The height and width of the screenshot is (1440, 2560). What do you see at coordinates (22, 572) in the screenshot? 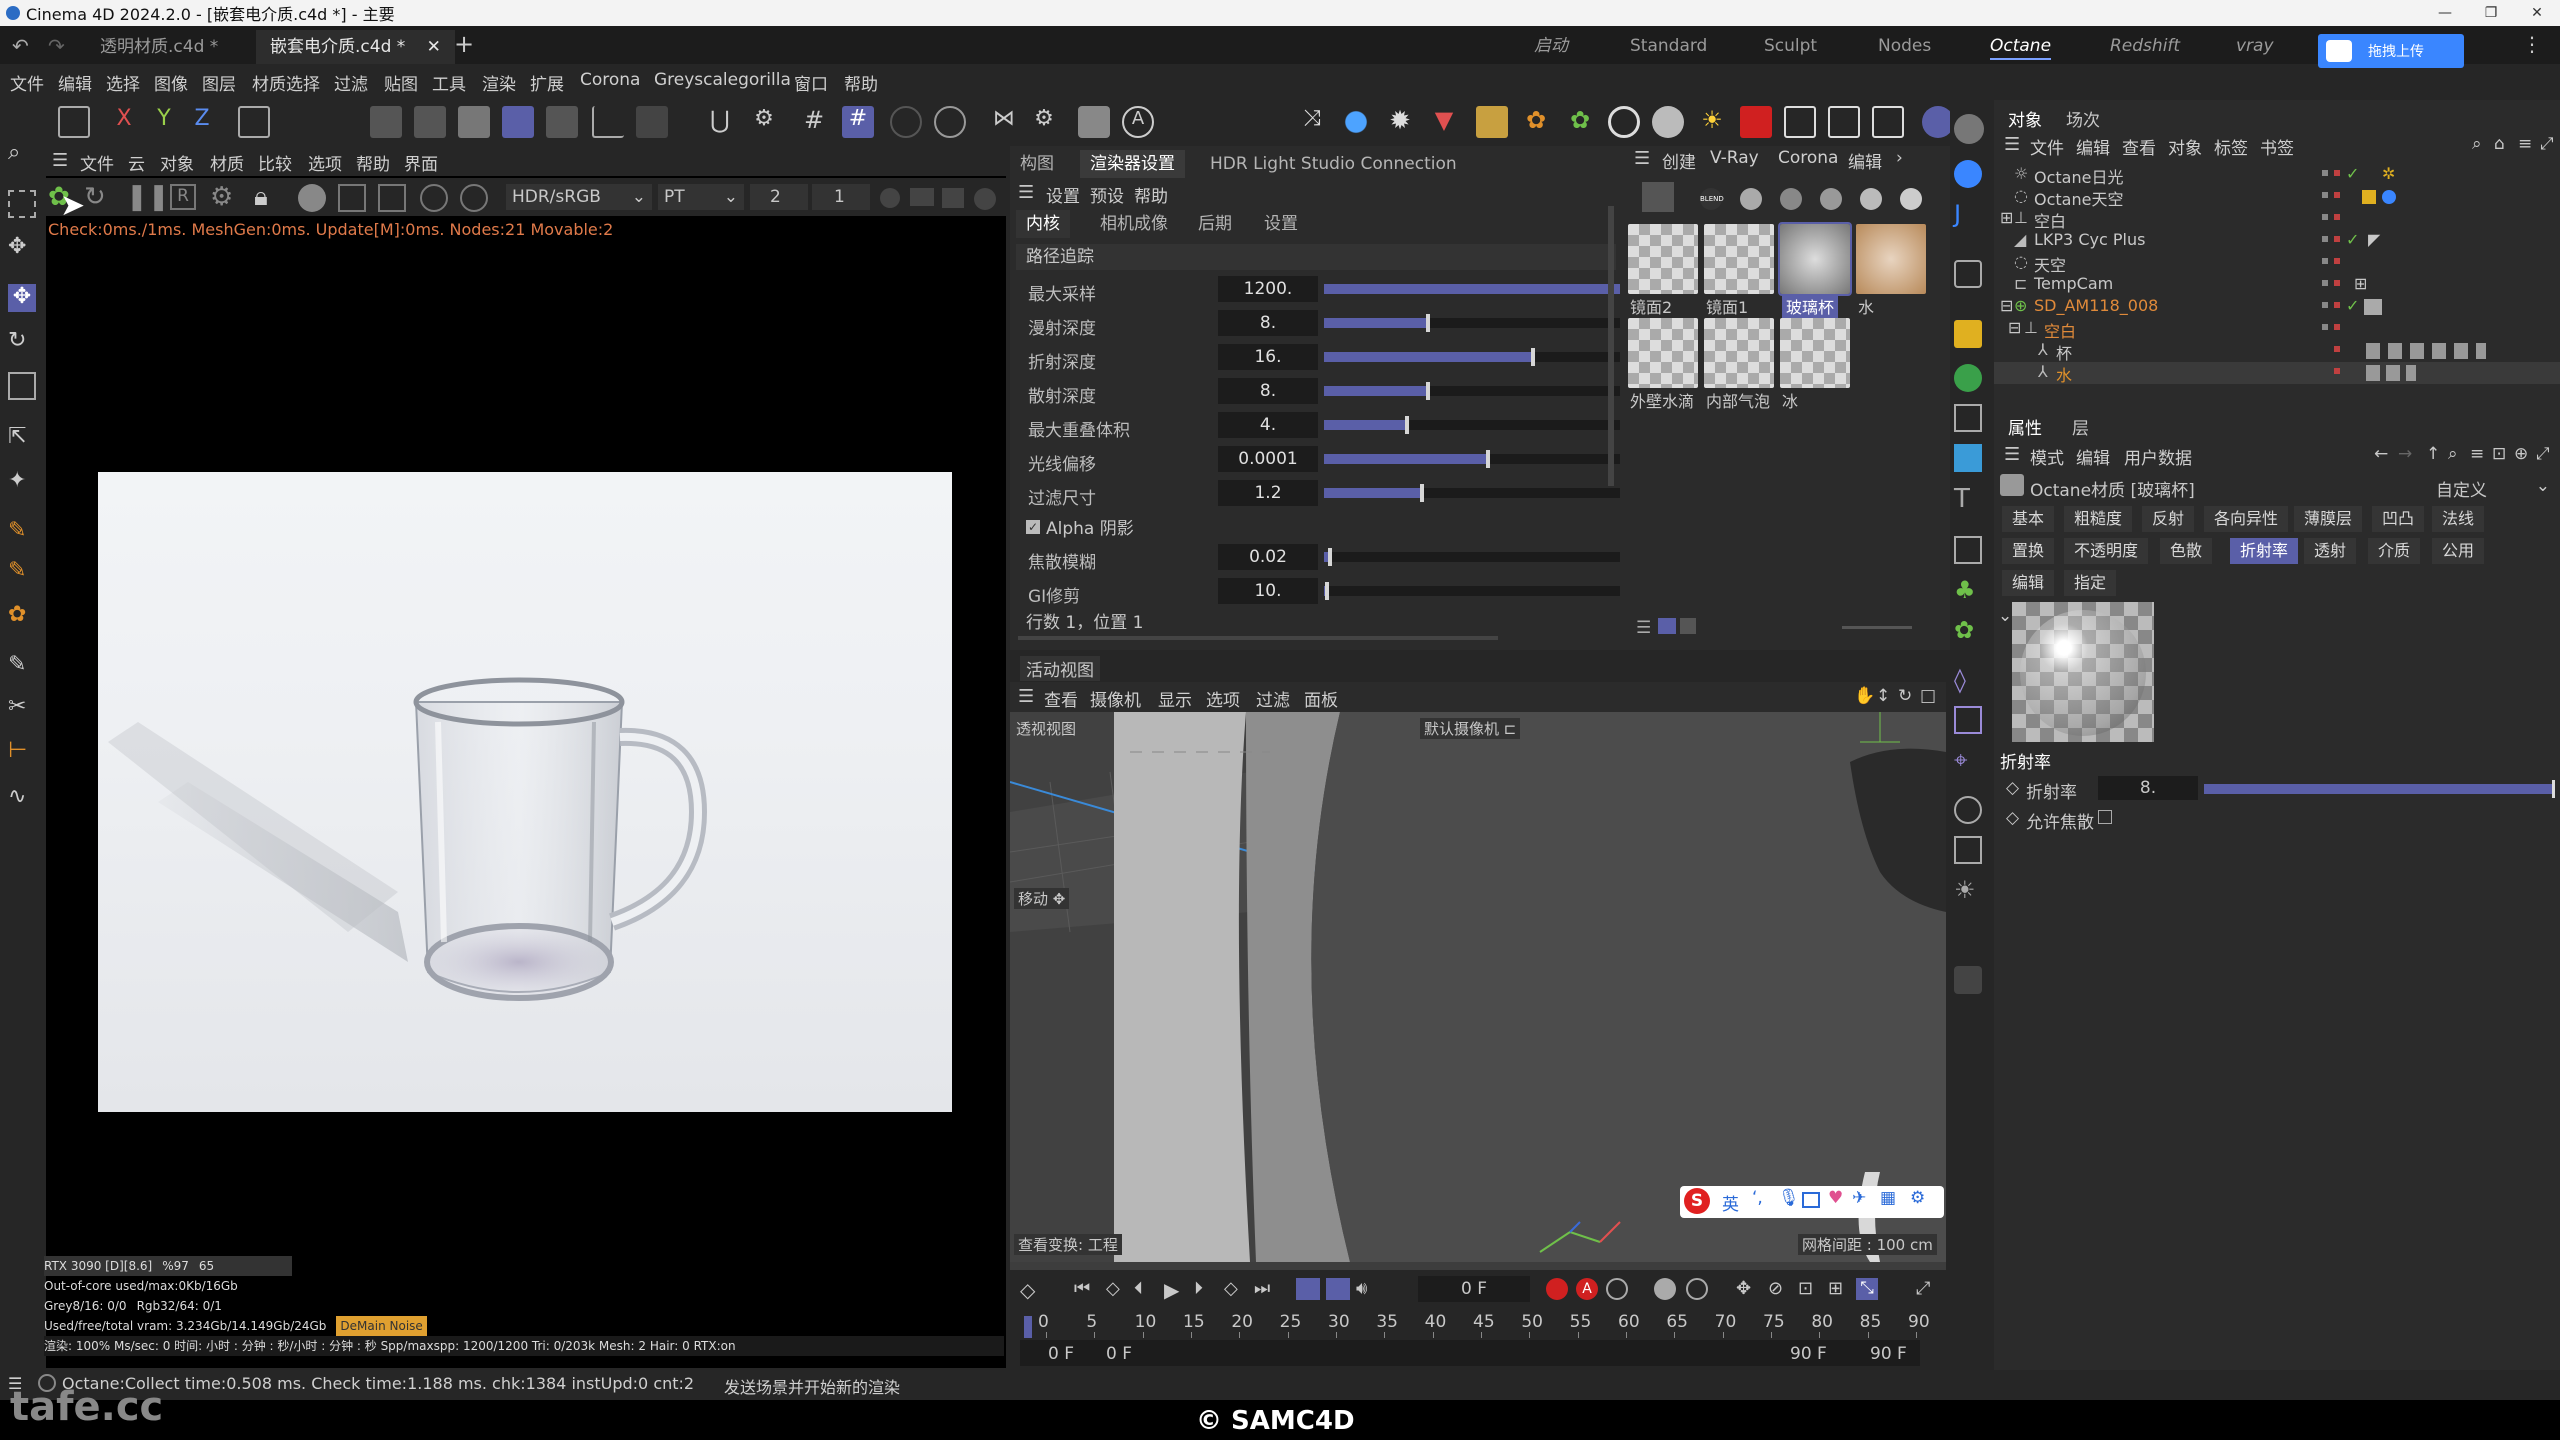
I see `spline-sketch-icon: ✎` at bounding box center [22, 572].